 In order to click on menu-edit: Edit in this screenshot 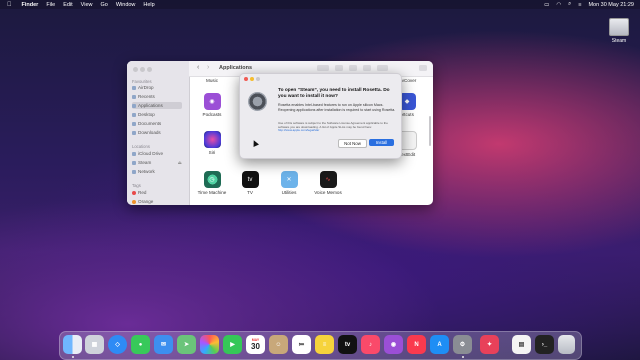, I will do `click(67, 5)`.